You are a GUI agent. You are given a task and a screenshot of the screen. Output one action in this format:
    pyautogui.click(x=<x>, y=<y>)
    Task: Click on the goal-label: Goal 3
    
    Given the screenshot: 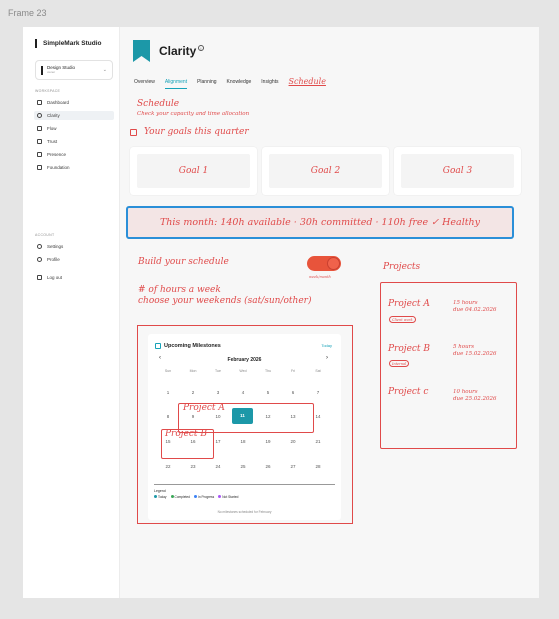 What is the action you would take?
    pyautogui.click(x=457, y=171)
    